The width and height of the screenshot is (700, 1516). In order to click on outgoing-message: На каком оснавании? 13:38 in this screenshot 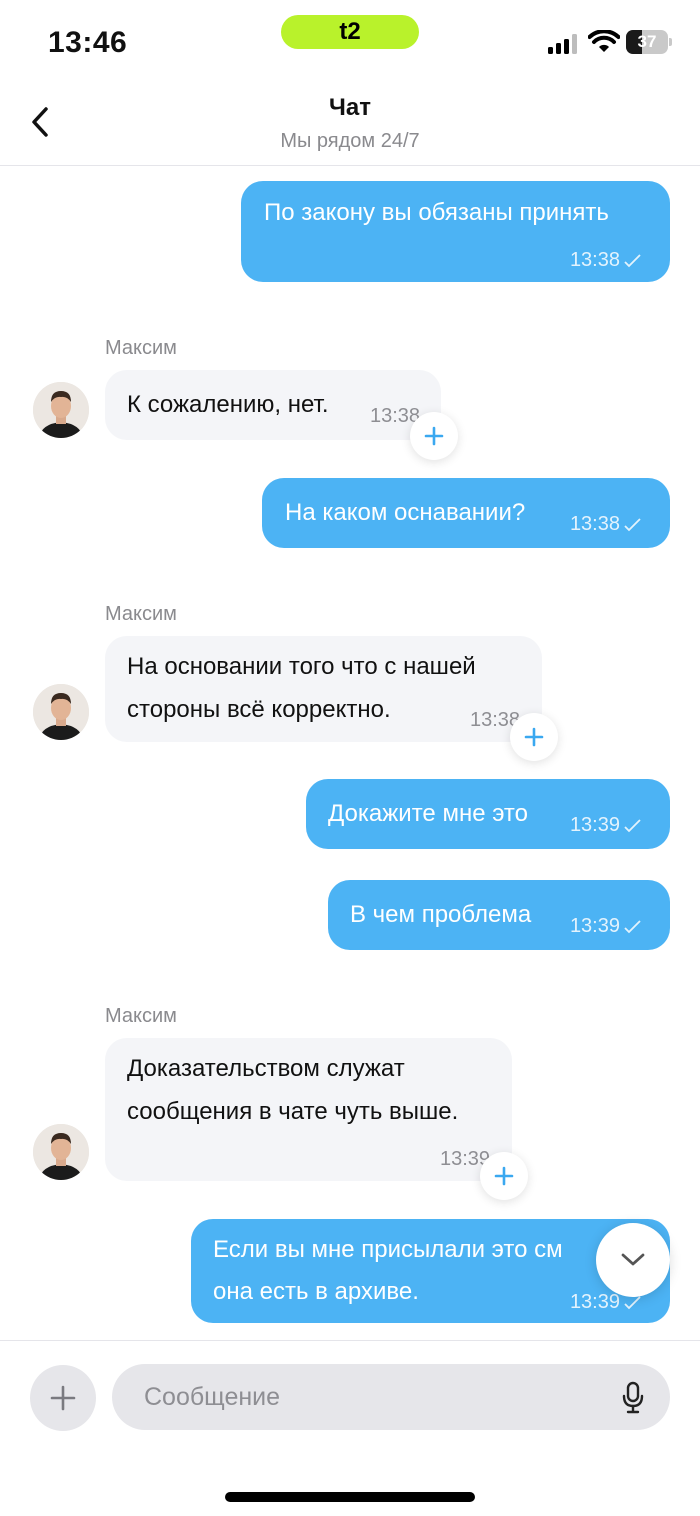, I will do `click(466, 513)`.